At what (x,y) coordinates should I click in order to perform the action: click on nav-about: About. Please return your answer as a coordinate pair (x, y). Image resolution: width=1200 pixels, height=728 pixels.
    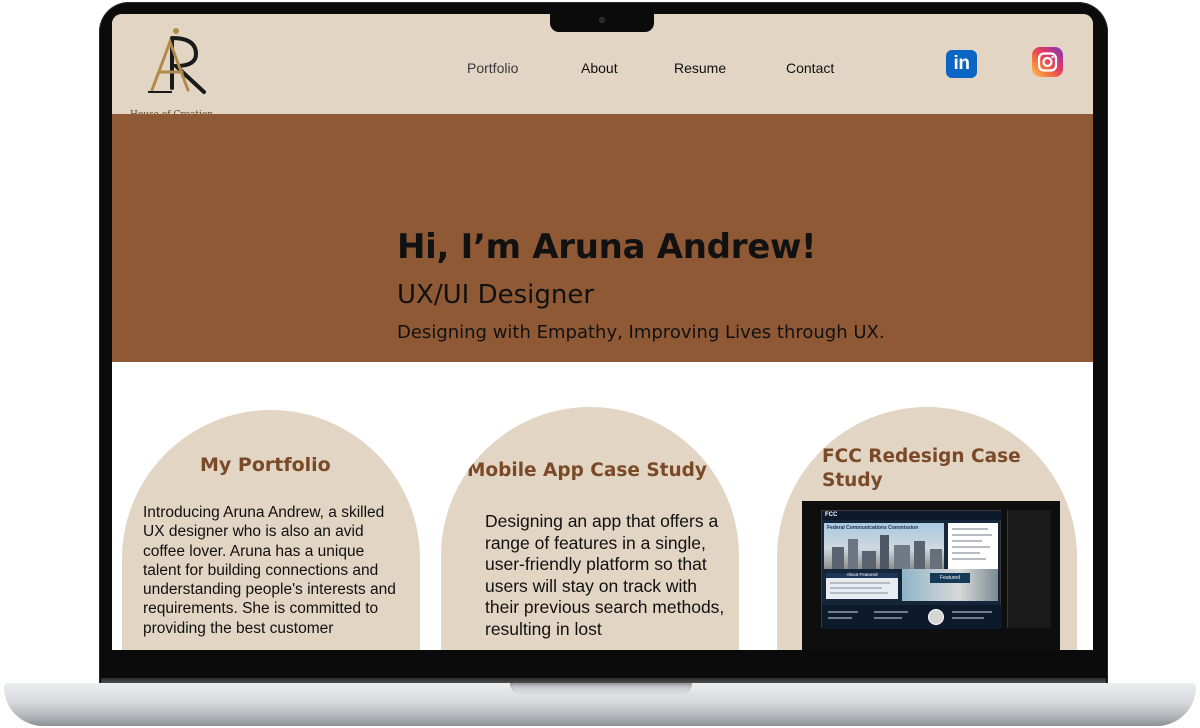
    Looking at the image, I should click on (599, 68).